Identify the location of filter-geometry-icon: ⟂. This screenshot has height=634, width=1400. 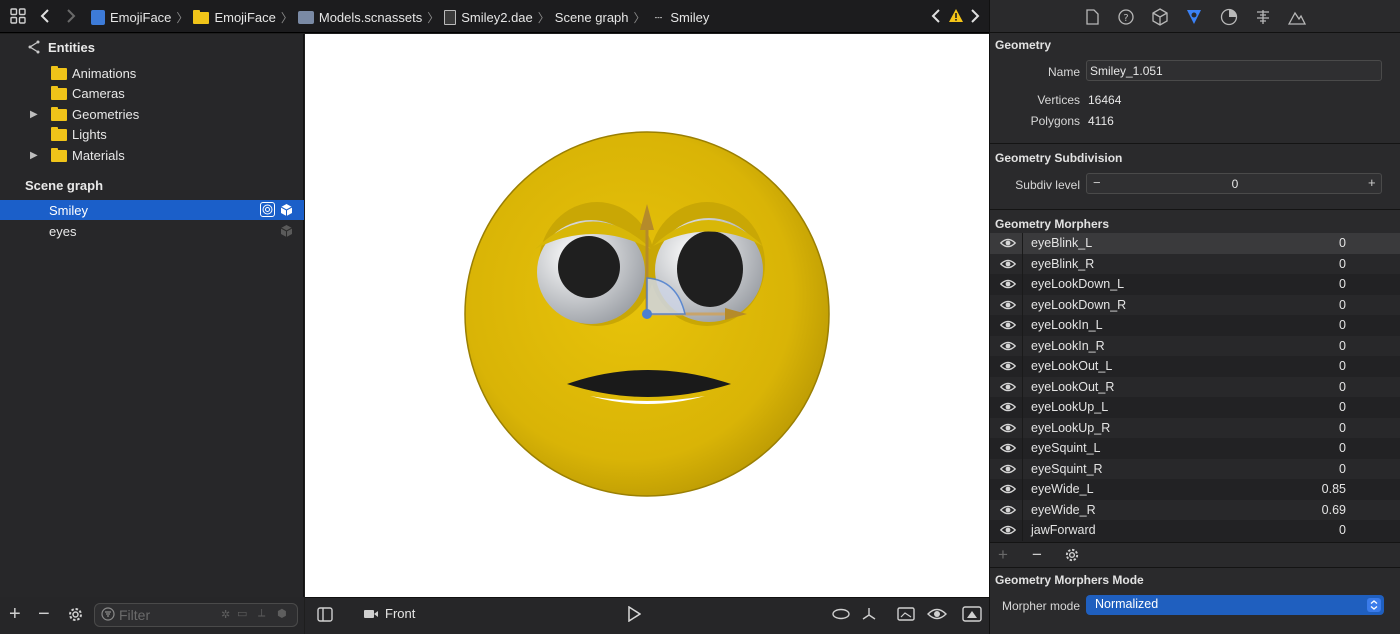
(261, 613).